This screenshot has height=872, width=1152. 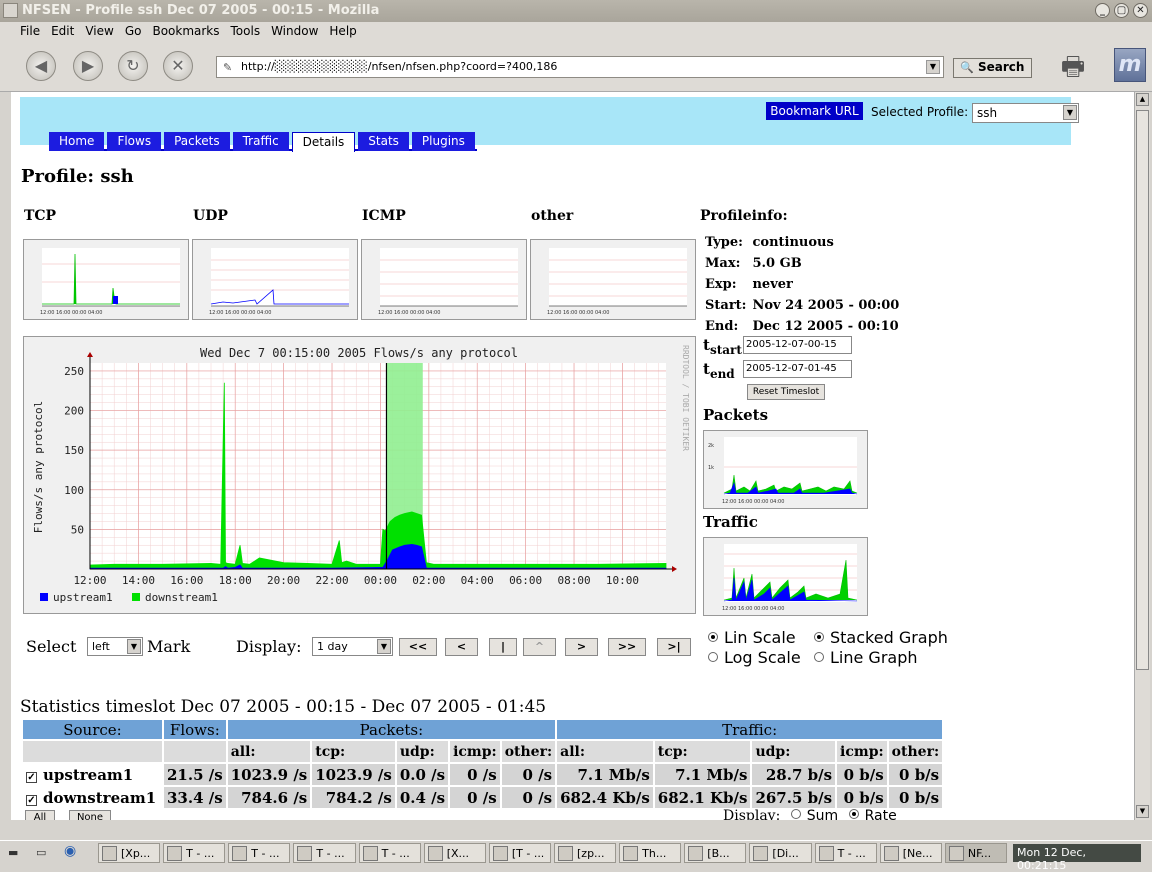 What do you see at coordinates (40, 815) in the screenshot?
I see `select-all-button: All` at bounding box center [40, 815].